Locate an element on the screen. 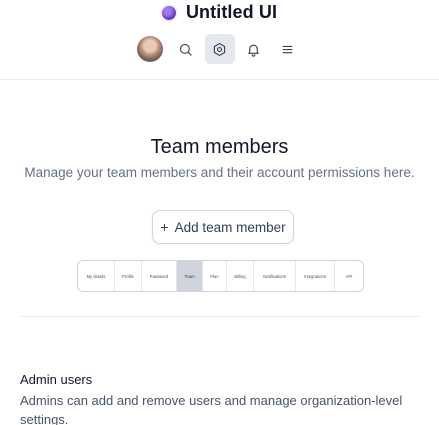  menu-button is located at coordinates (288, 49).